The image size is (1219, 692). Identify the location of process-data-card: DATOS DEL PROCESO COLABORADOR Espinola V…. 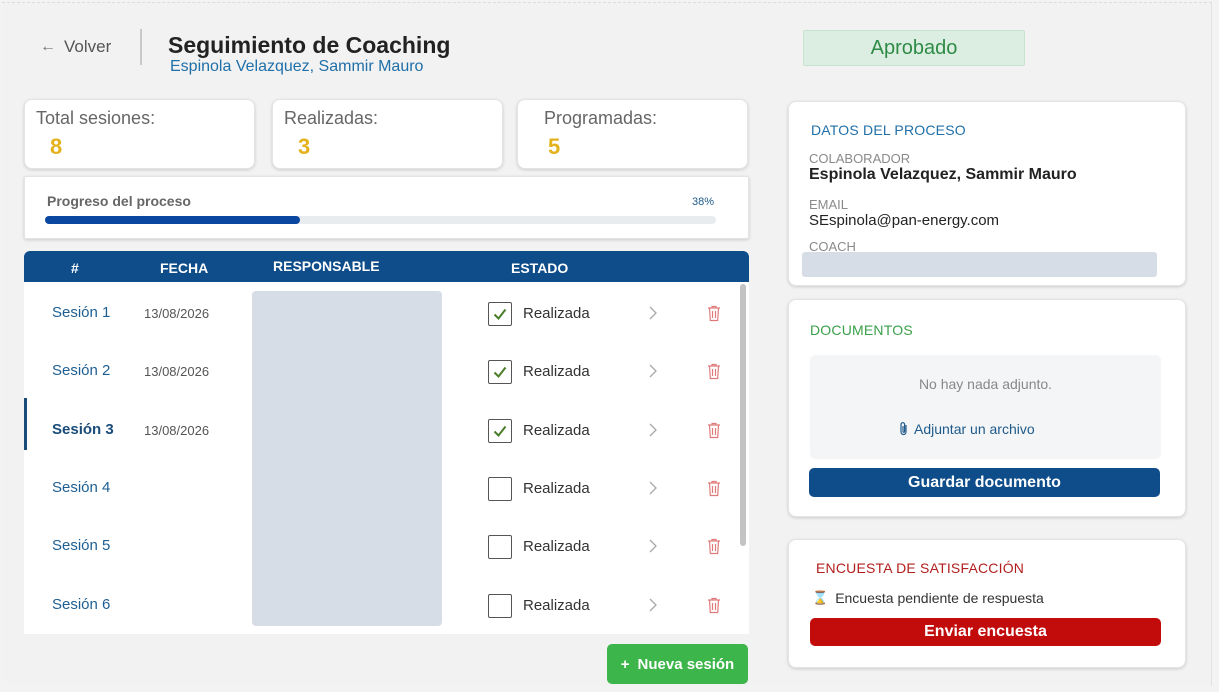
(987, 193).